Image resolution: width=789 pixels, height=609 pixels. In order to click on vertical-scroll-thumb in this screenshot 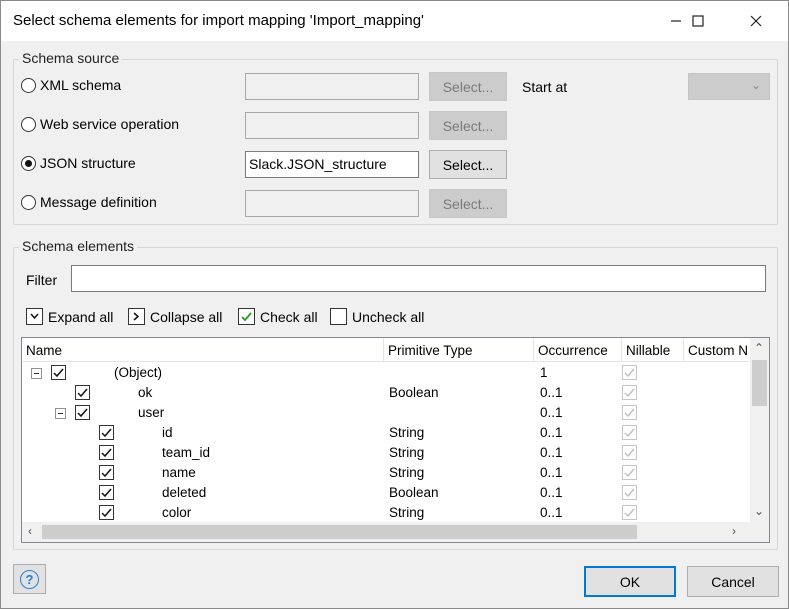, I will do `click(759, 383)`.